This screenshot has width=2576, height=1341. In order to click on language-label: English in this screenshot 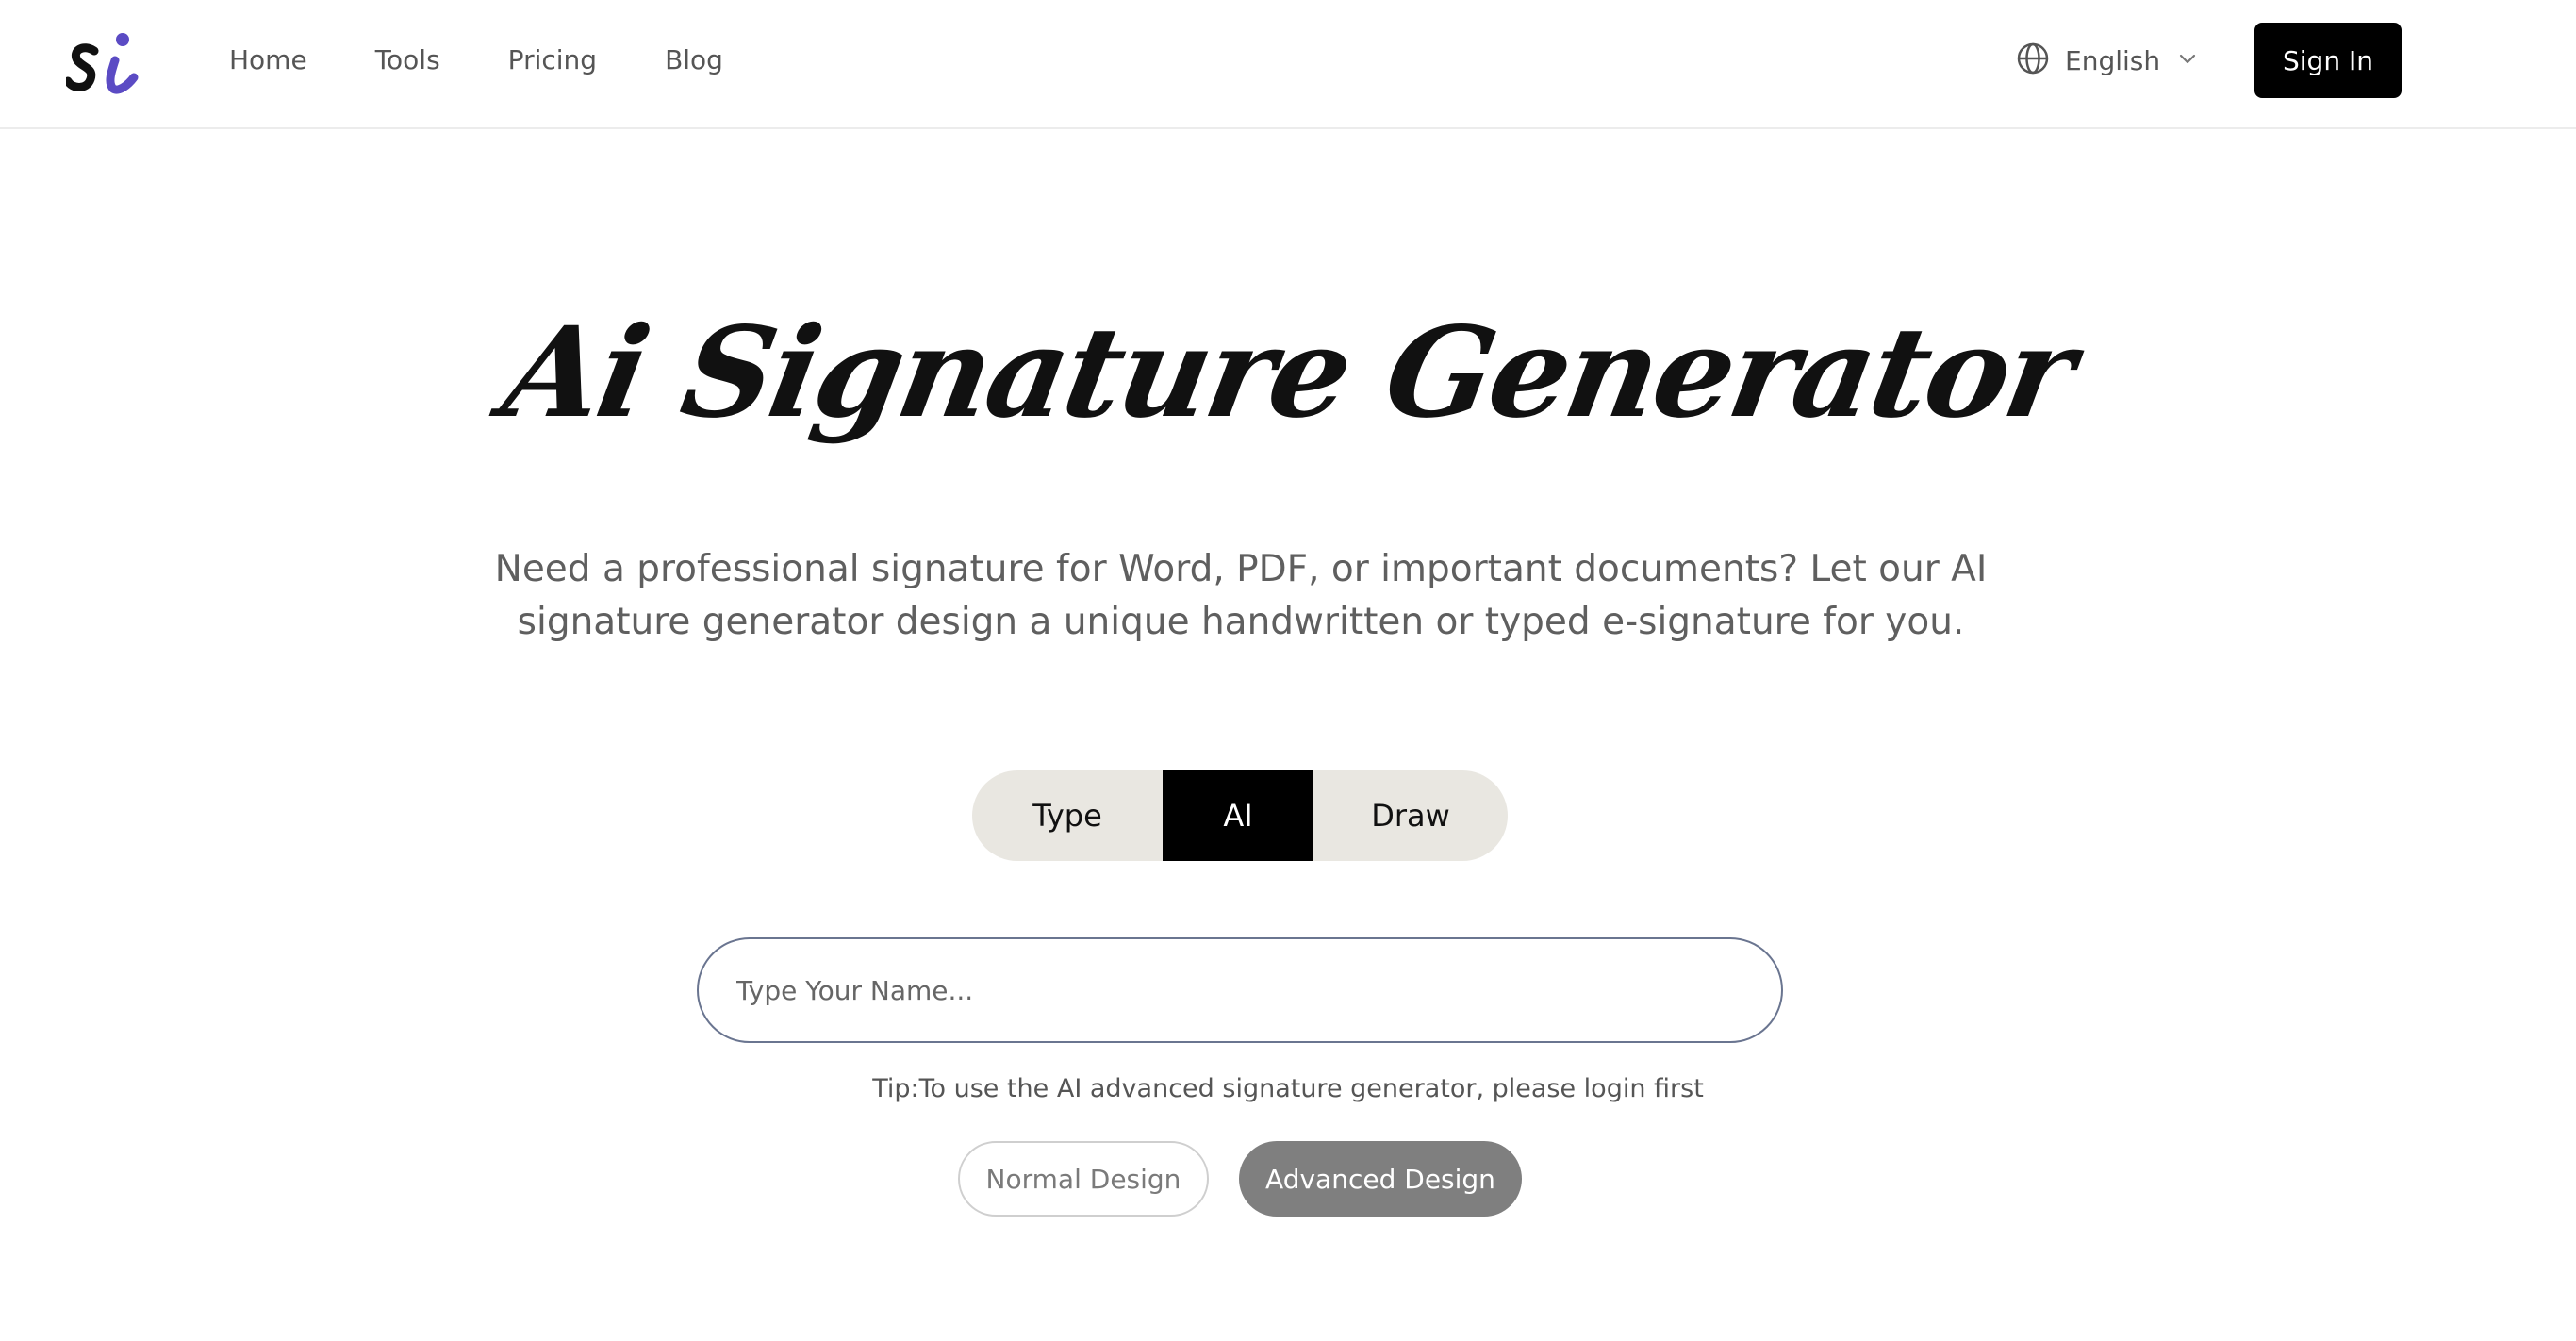, I will do `click(2113, 60)`.